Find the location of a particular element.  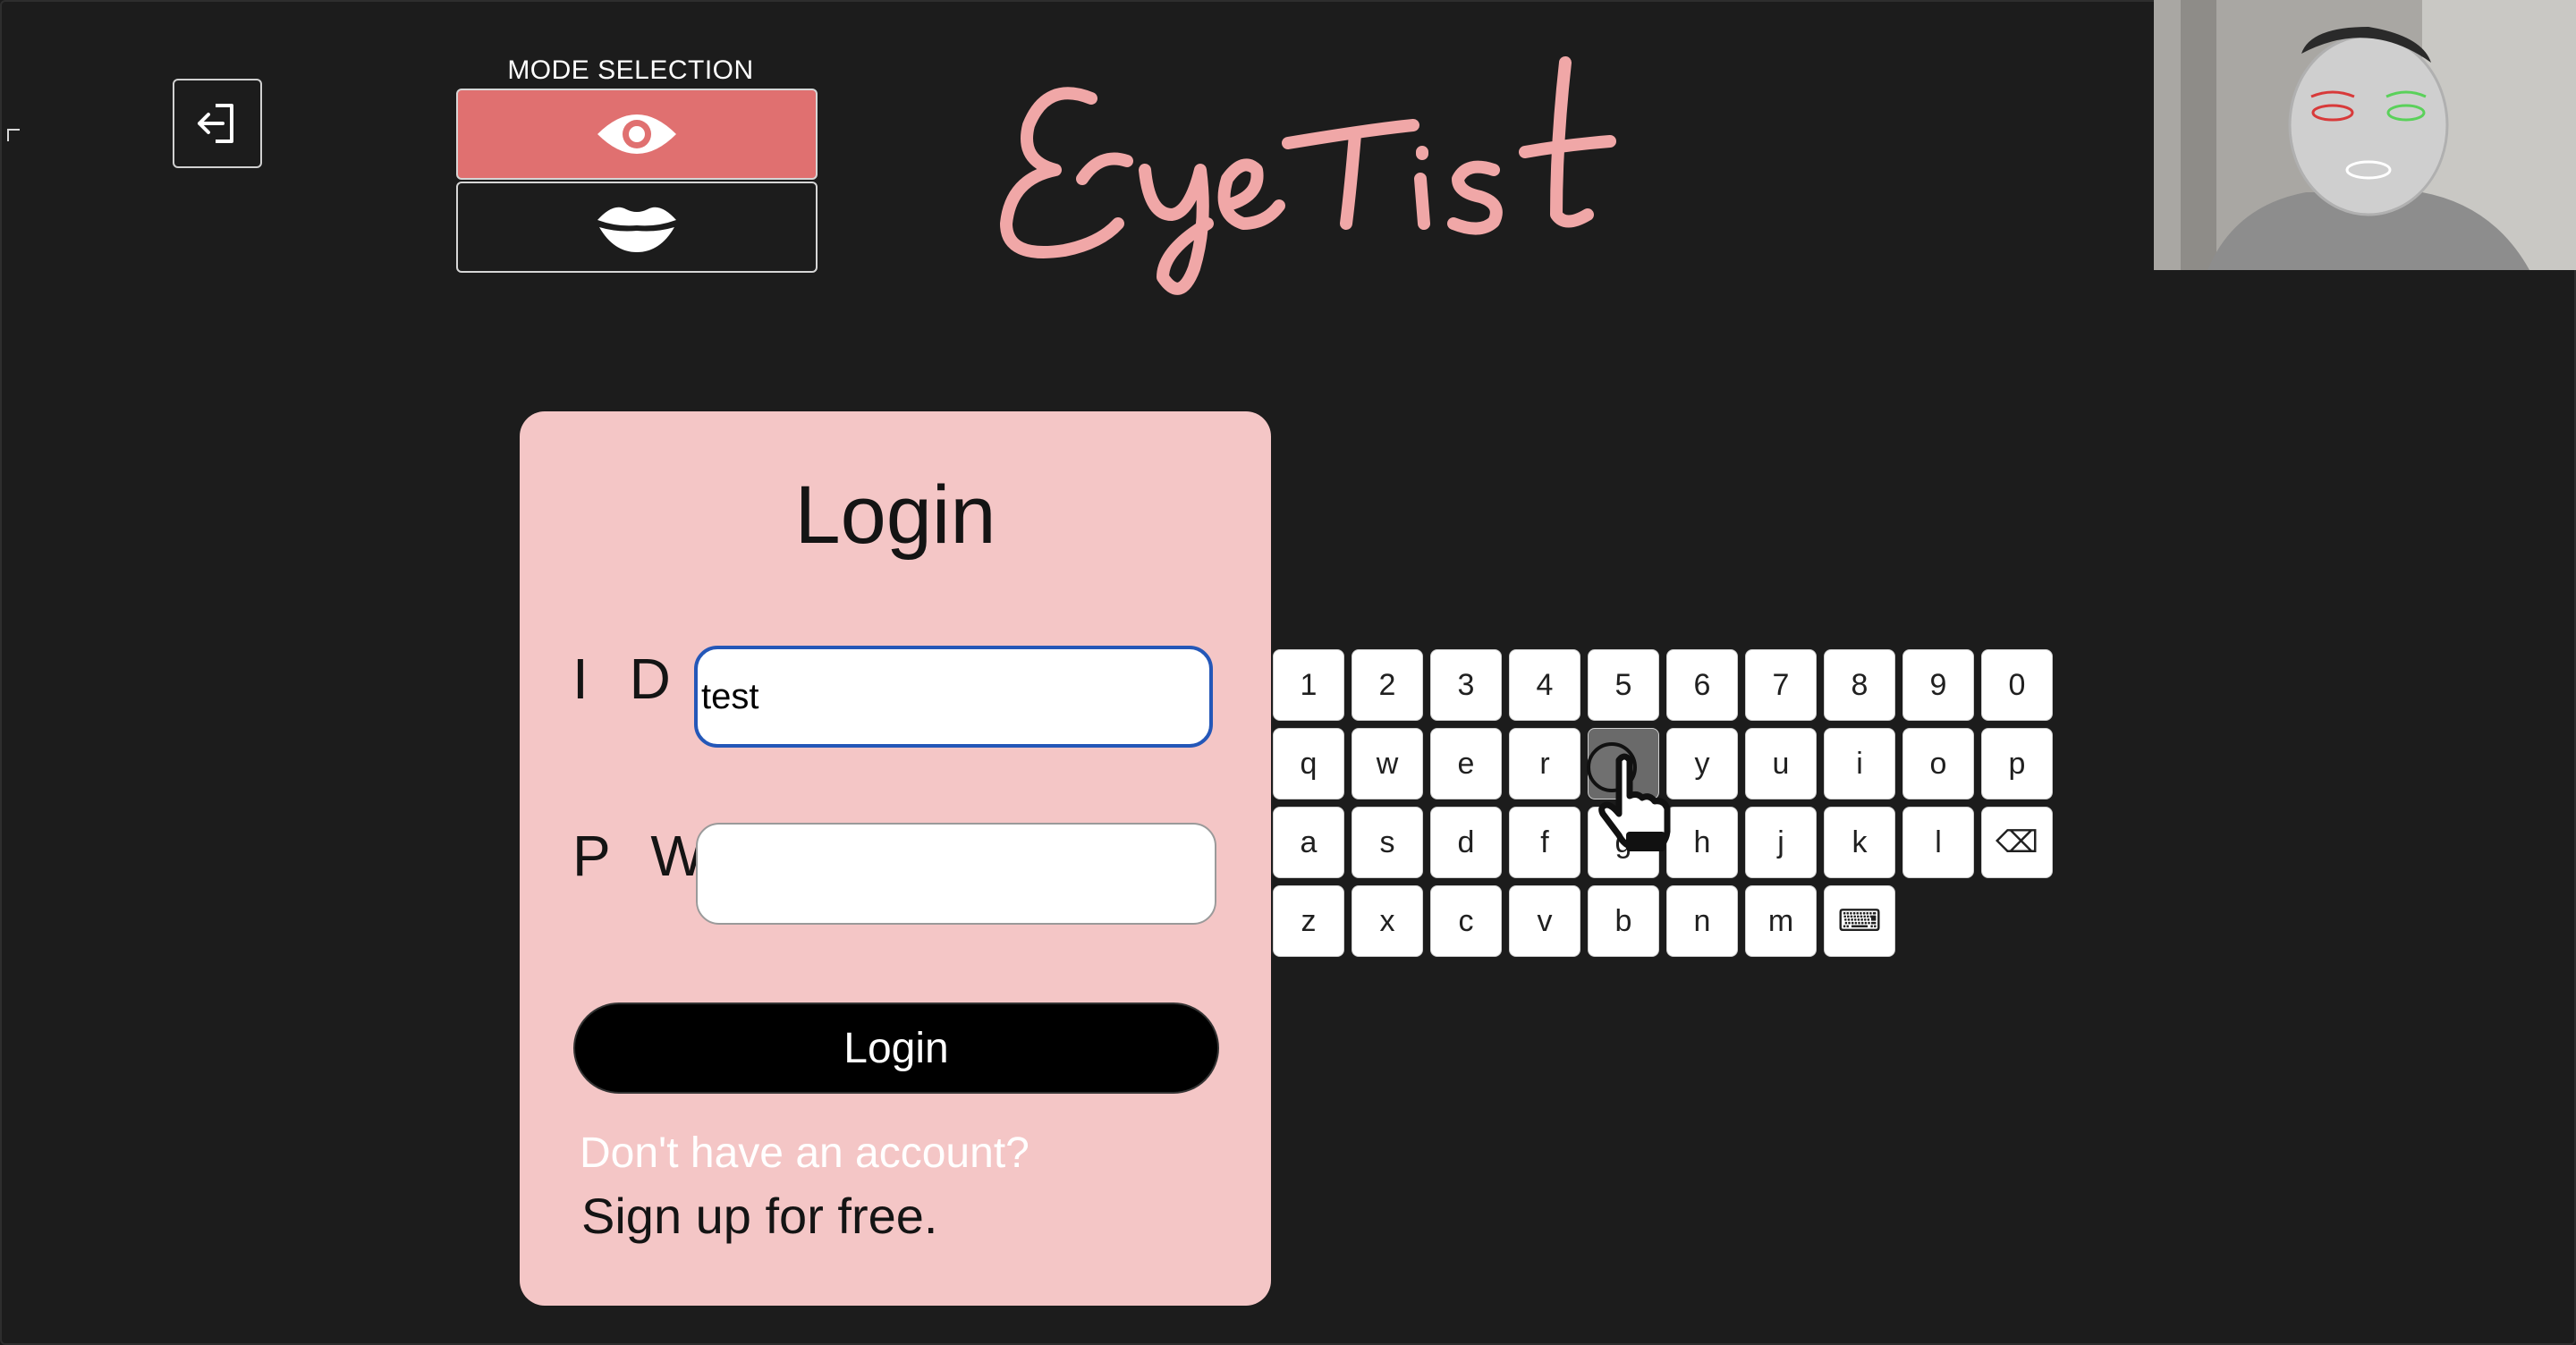

login-button: Login is located at coordinates (896, 1048).